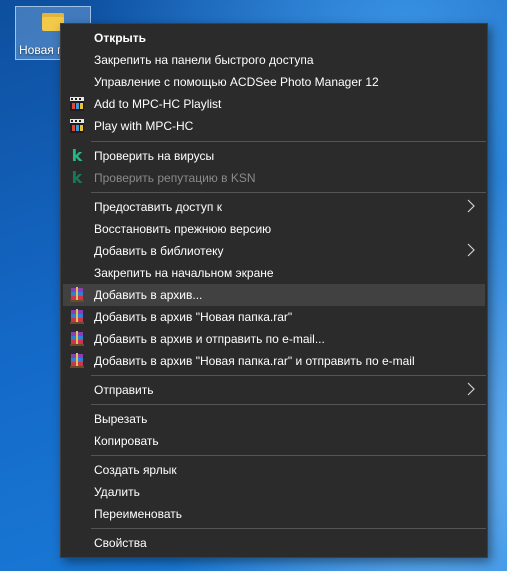  What do you see at coordinates (274, 470) in the screenshot?
I see `menu-item-create-shortcut: Создать ярлык` at bounding box center [274, 470].